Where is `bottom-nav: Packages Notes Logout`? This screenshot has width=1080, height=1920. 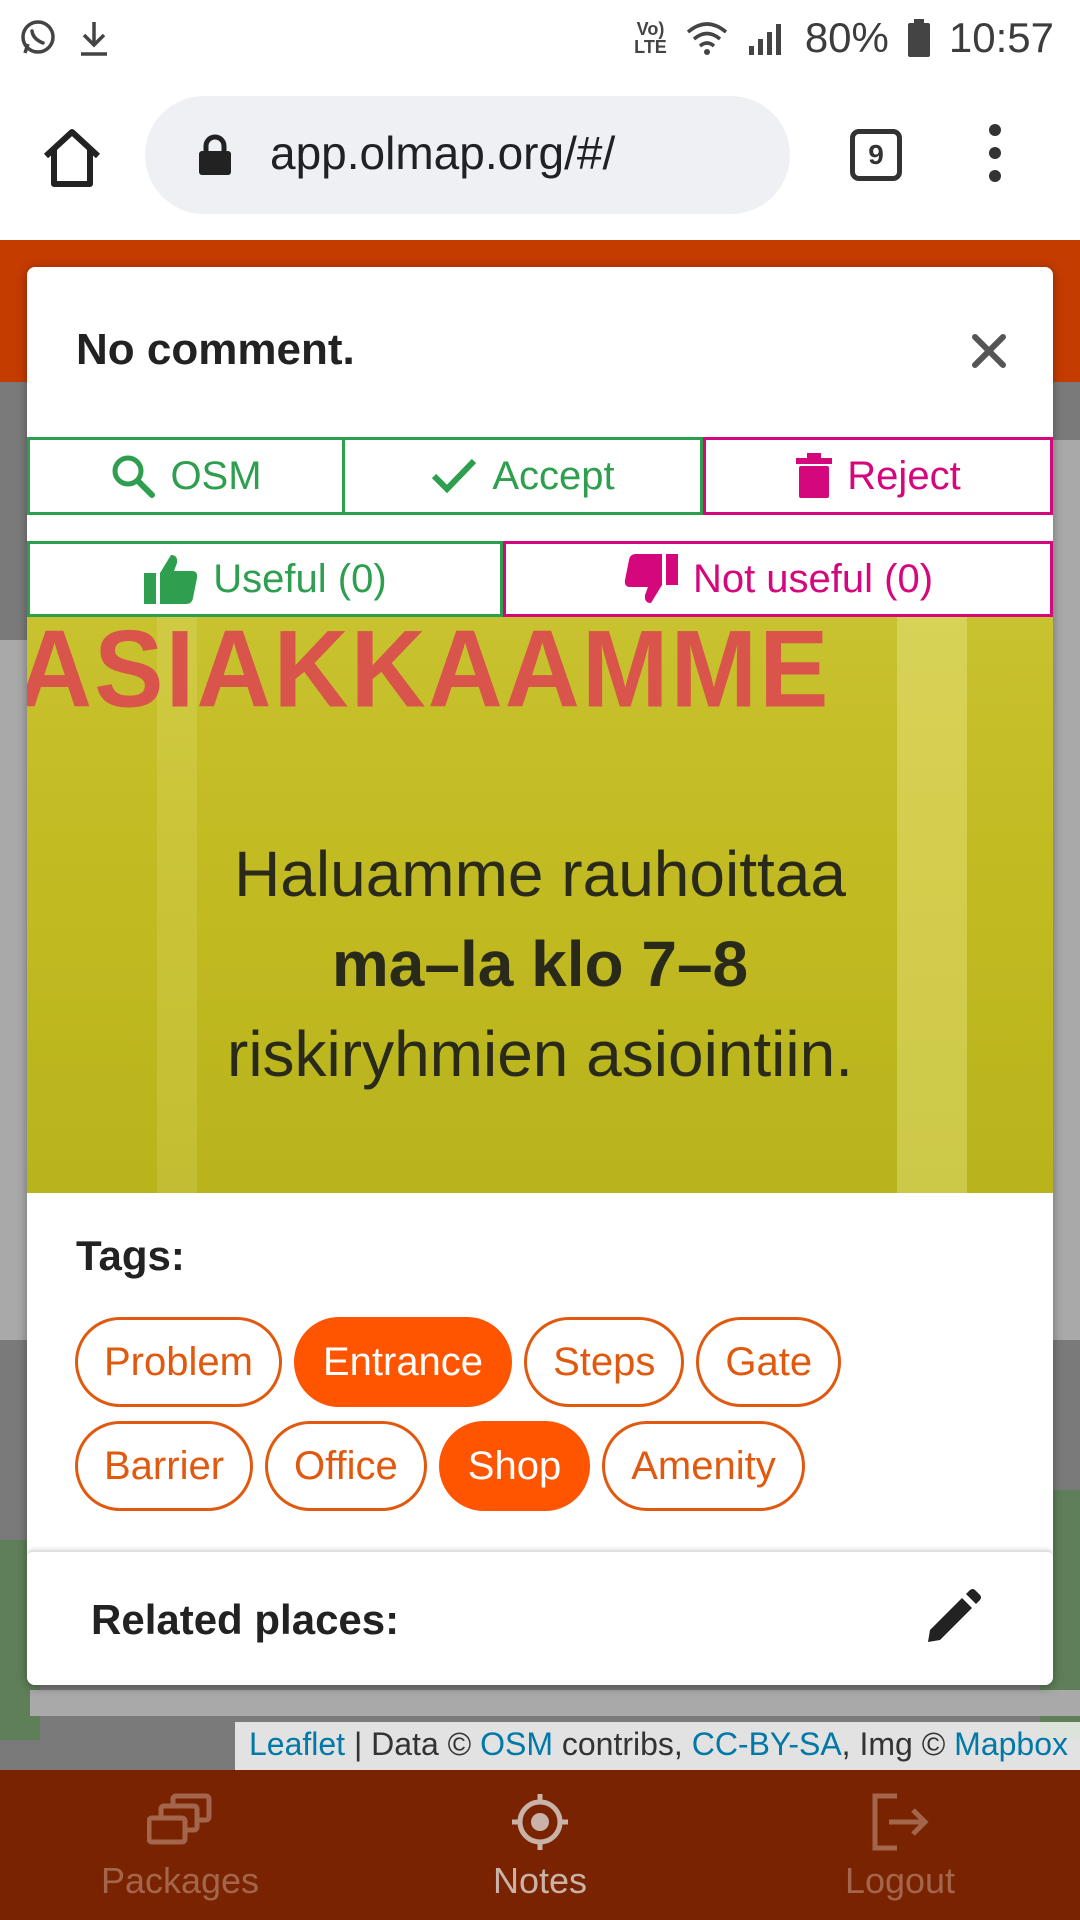 bottom-nav: Packages Notes Logout is located at coordinates (540, 1845).